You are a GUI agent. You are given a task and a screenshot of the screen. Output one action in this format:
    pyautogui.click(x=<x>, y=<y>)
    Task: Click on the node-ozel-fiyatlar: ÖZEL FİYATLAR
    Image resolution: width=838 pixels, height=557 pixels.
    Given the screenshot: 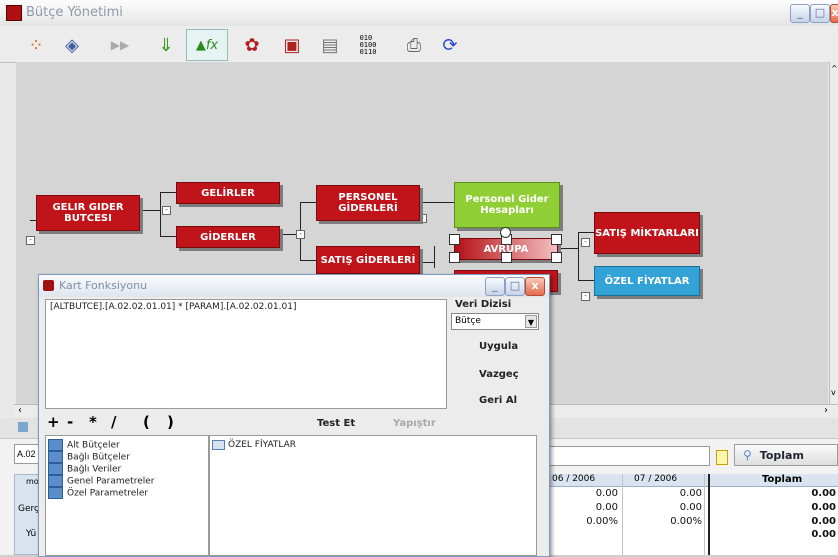 What is the action you would take?
    pyautogui.click(x=647, y=281)
    